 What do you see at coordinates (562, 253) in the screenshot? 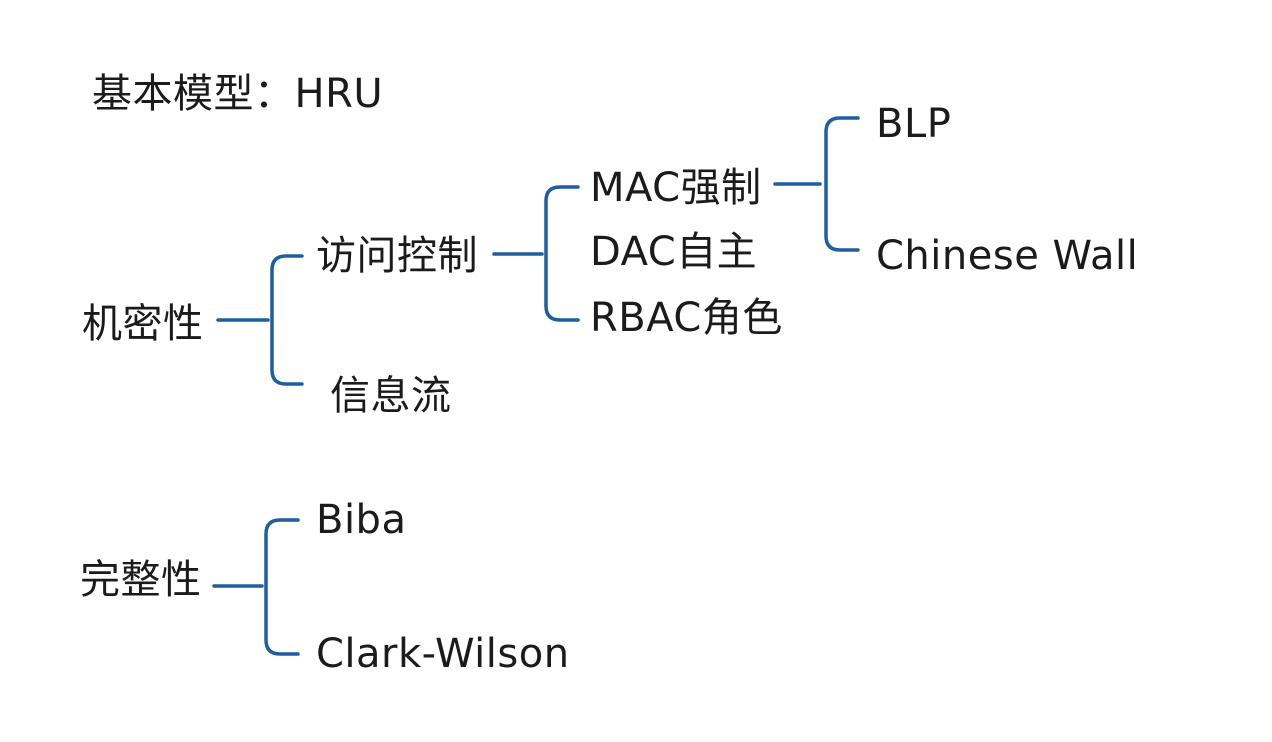
I see `access-control-bracket` at bounding box center [562, 253].